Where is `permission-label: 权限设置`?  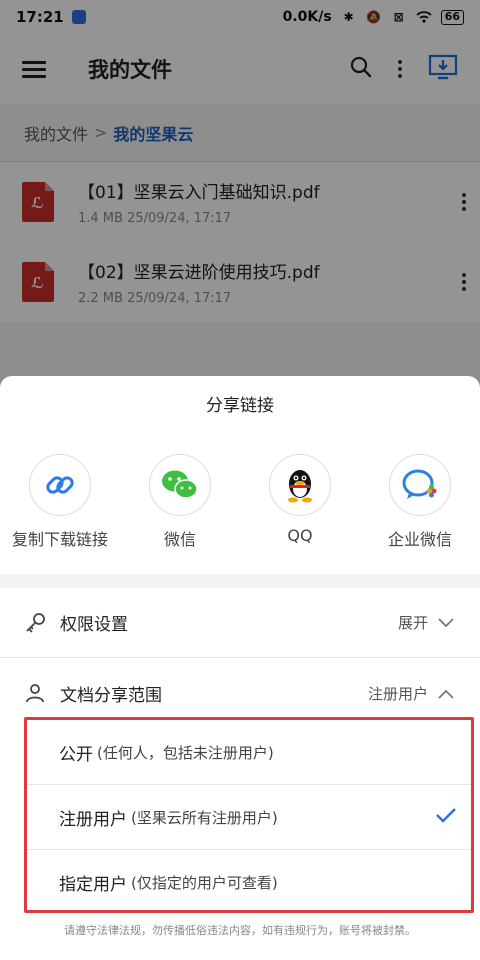 permission-label: 权限设置 is located at coordinates (94, 625).